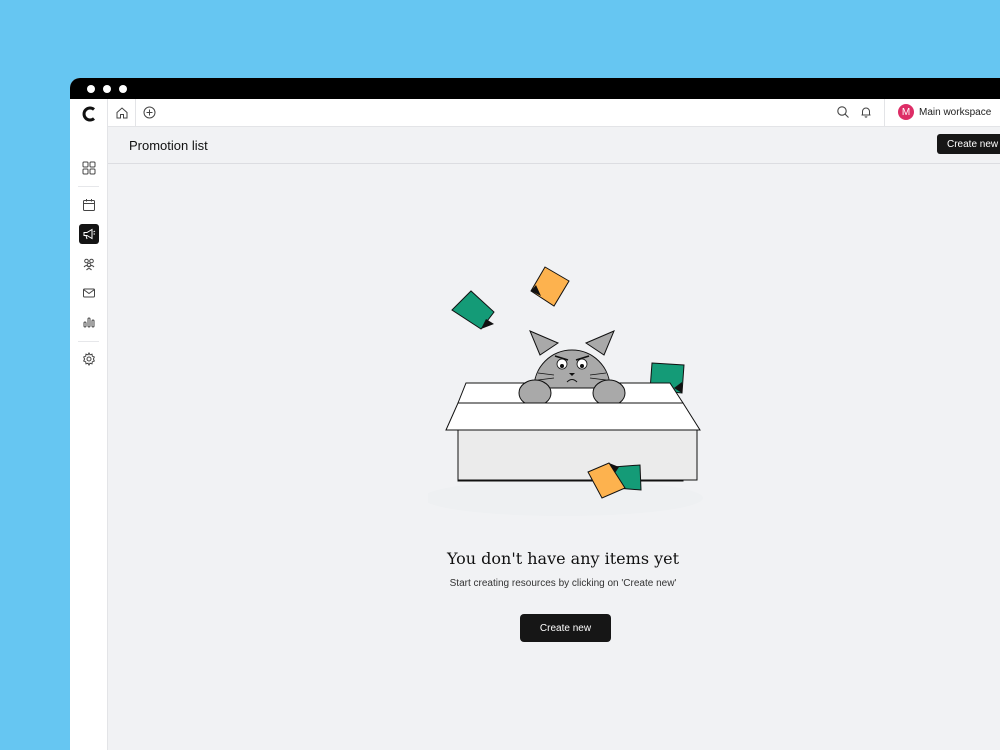  What do you see at coordinates (884, 112) in the screenshot?
I see `topbar-divider` at bounding box center [884, 112].